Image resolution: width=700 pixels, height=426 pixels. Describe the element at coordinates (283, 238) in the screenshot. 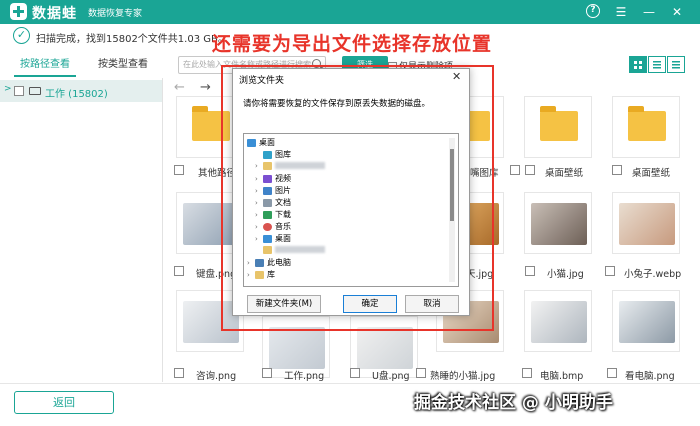

I see `tree-node-label: 桌面` at that location.